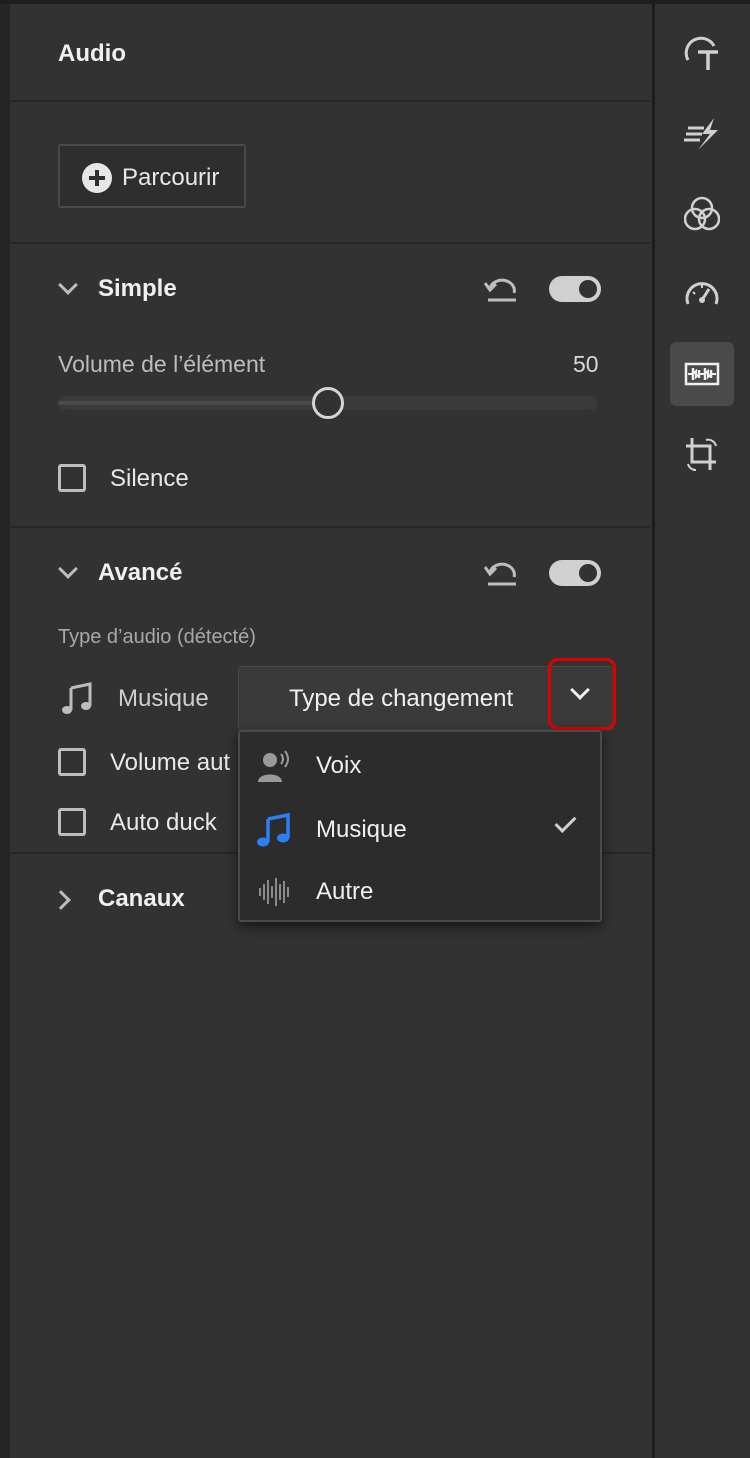 The height and width of the screenshot is (1458, 750). I want to click on color-circles-icon, so click(702, 213).